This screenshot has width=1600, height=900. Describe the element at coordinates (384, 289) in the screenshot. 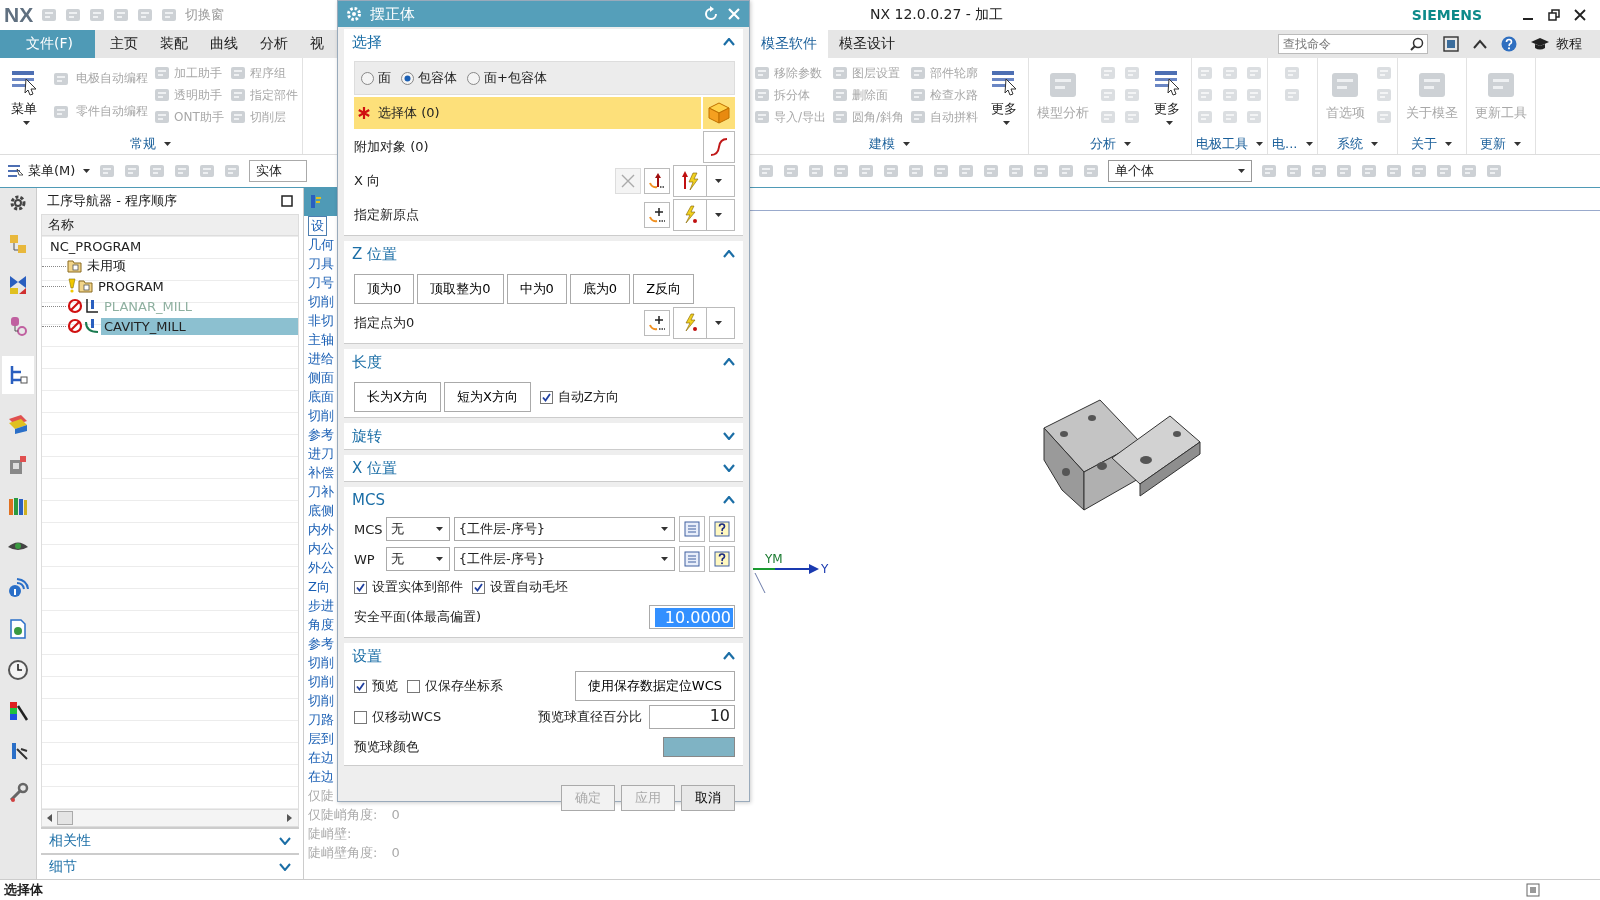

I see `action-button: 顶为0` at that location.